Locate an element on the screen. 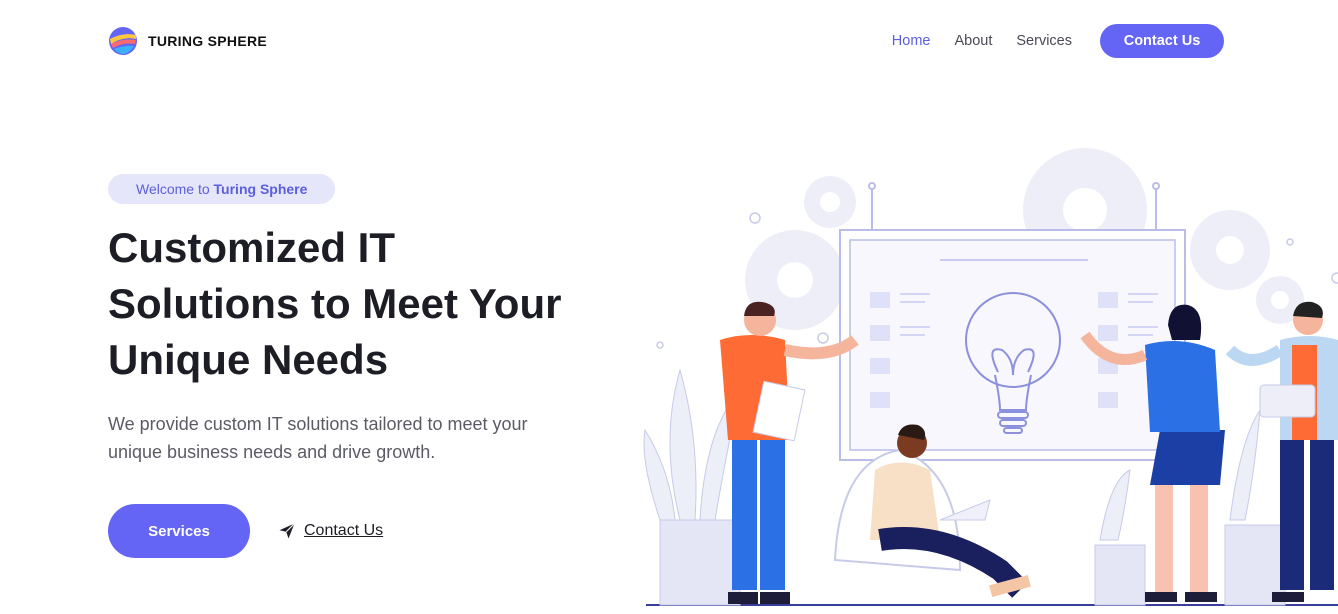  paper-plane-icon is located at coordinates (287, 531).